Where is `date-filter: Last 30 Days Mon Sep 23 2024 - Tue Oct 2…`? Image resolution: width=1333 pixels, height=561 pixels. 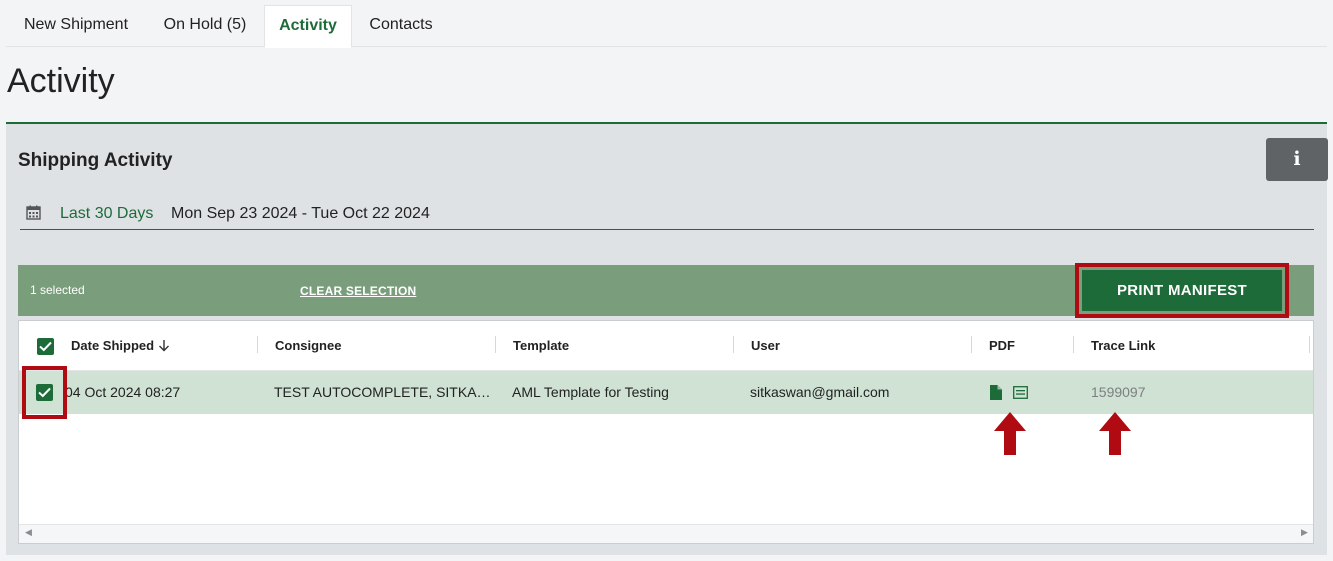 date-filter: Last 30 Days Mon Sep 23 2024 - Tue Oct 2… is located at coordinates (667, 216).